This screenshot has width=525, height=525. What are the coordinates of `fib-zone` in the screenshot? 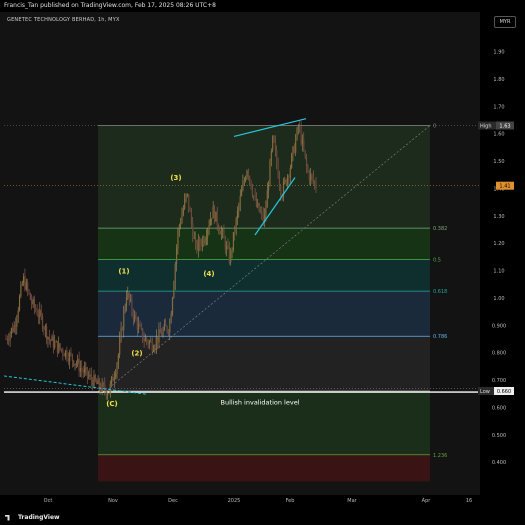 It's located at (264, 244).